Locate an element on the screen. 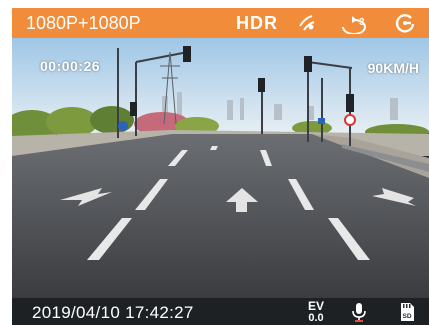 The height and width of the screenshot is (325, 429). microphone-icon is located at coordinates (359, 312).